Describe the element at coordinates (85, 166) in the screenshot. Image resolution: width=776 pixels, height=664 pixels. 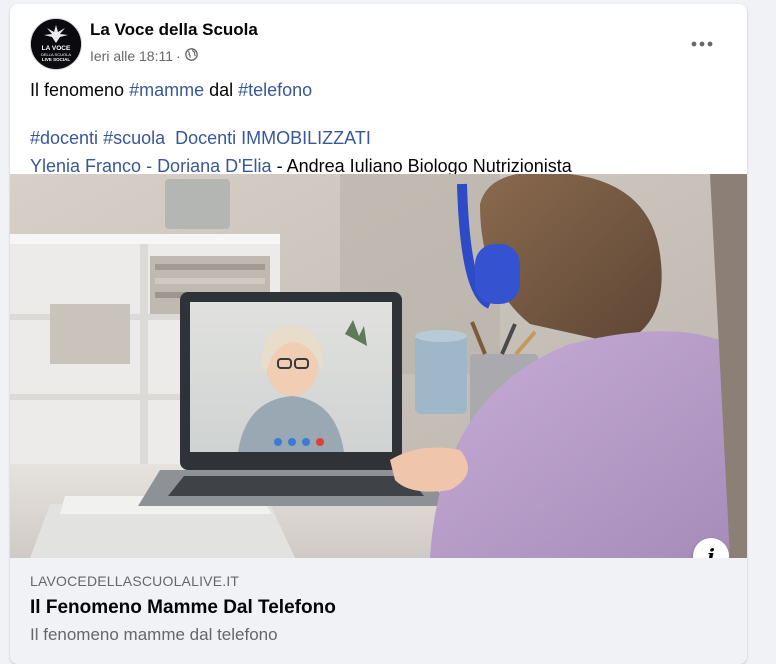
I see `mention-ylenia-franco: Ylenia Franco` at that location.